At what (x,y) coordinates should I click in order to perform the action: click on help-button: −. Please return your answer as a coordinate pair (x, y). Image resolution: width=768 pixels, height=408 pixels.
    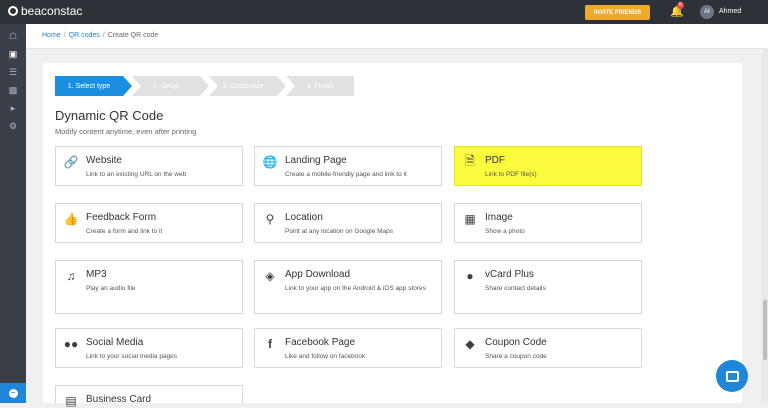
    Looking at the image, I should click on (13, 393).